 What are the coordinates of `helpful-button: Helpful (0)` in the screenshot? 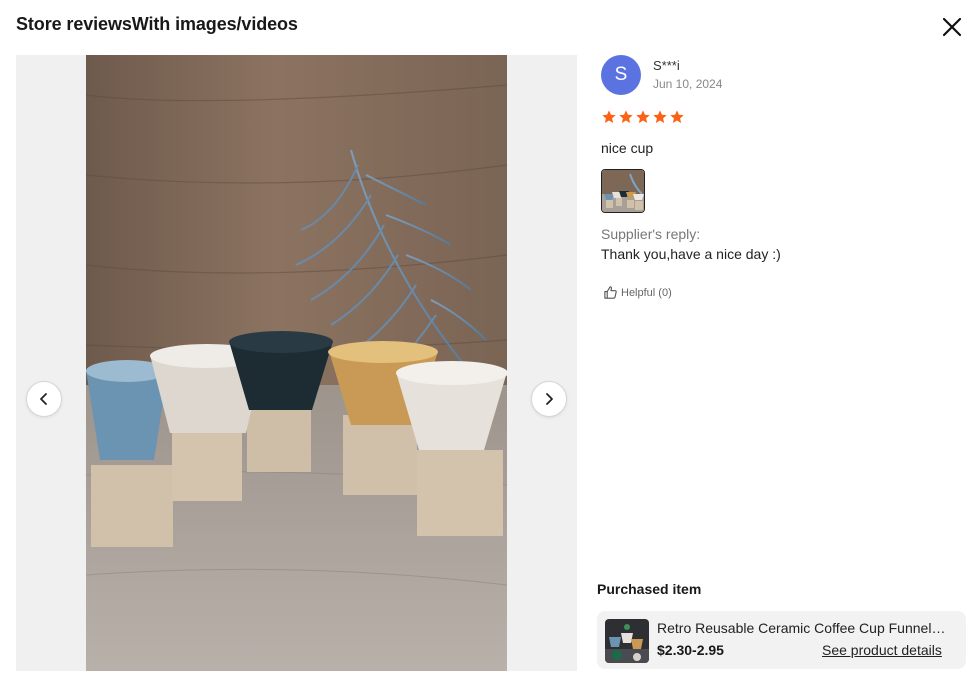 It's located at (637, 292).